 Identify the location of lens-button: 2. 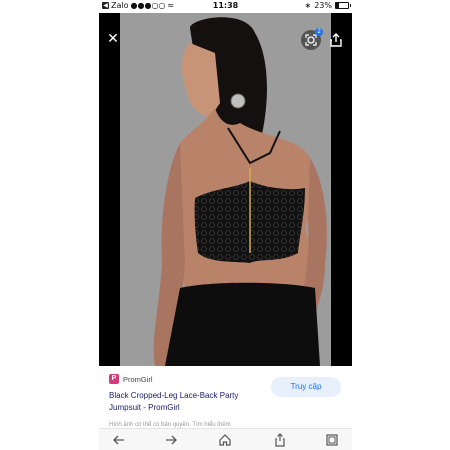
(312, 39).